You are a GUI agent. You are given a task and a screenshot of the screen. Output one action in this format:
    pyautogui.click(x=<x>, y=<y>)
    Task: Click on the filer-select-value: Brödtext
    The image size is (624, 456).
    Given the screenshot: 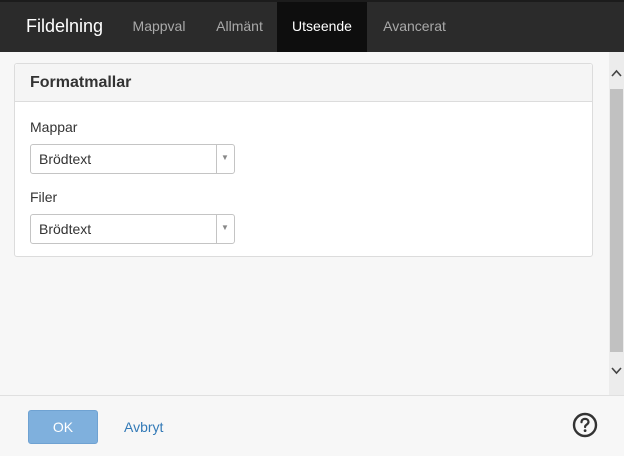 What is the action you would take?
    pyautogui.click(x=65, y=229)
    